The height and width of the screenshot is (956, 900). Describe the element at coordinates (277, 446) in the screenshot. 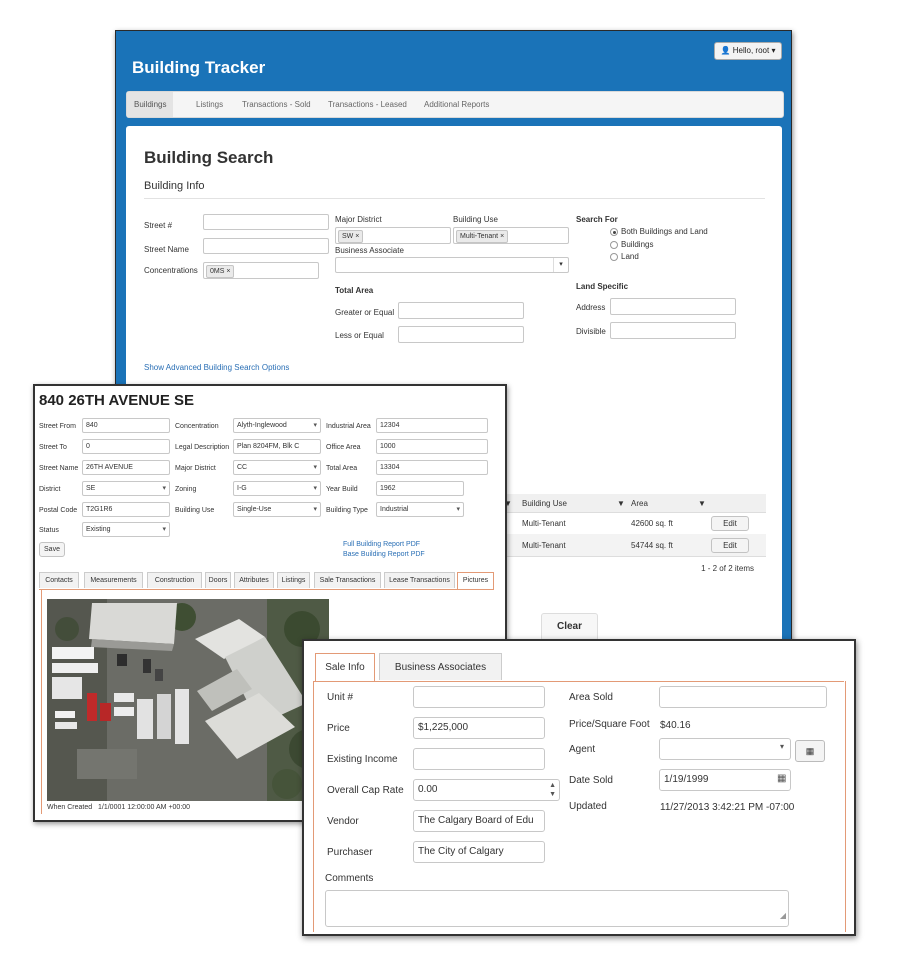

I see `legal-description-input: Plan 8204FM, Blk C` at that location.